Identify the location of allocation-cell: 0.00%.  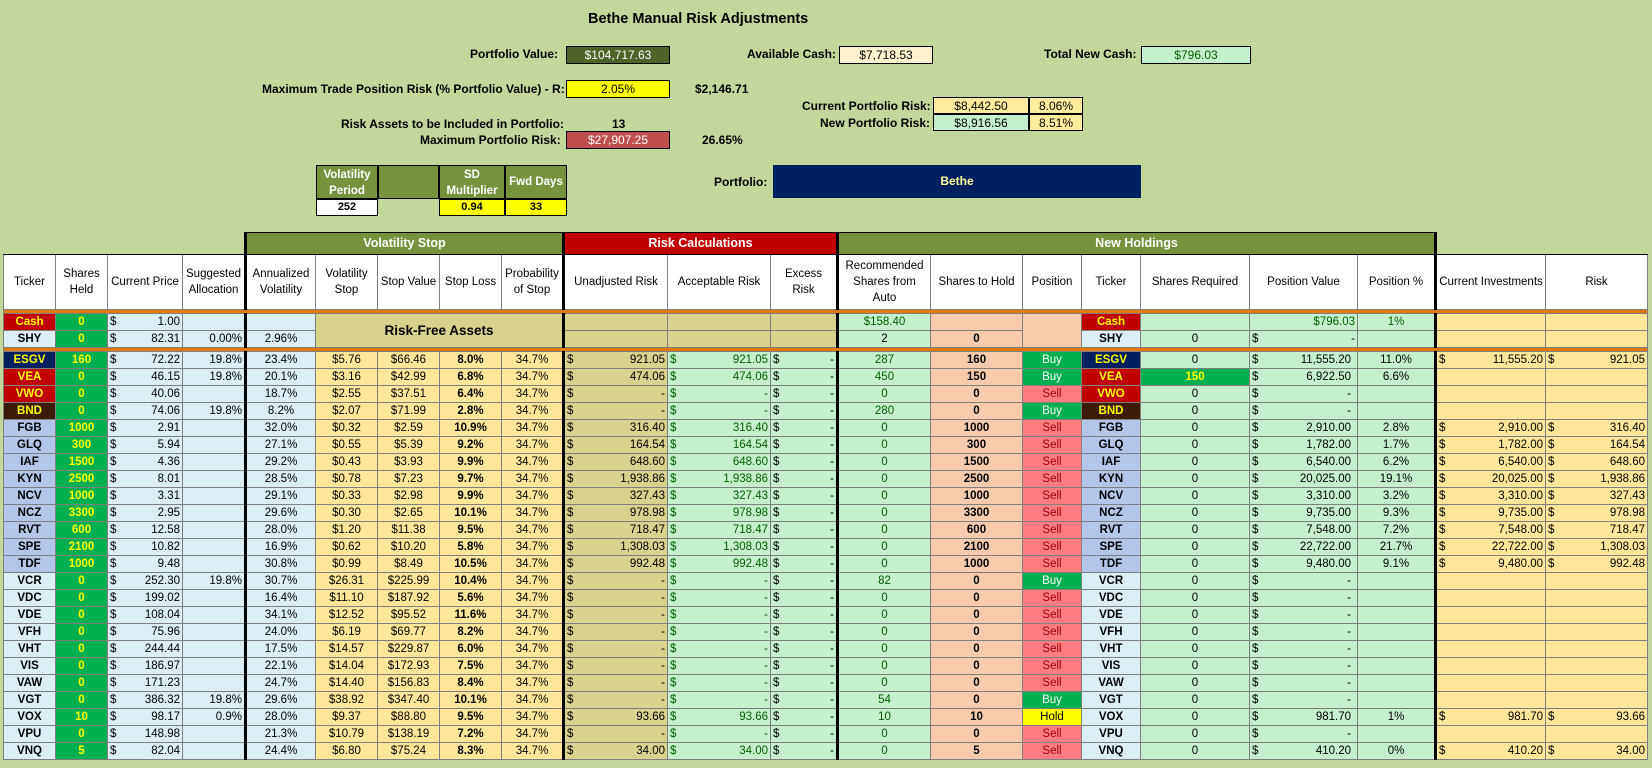
(214, 339).